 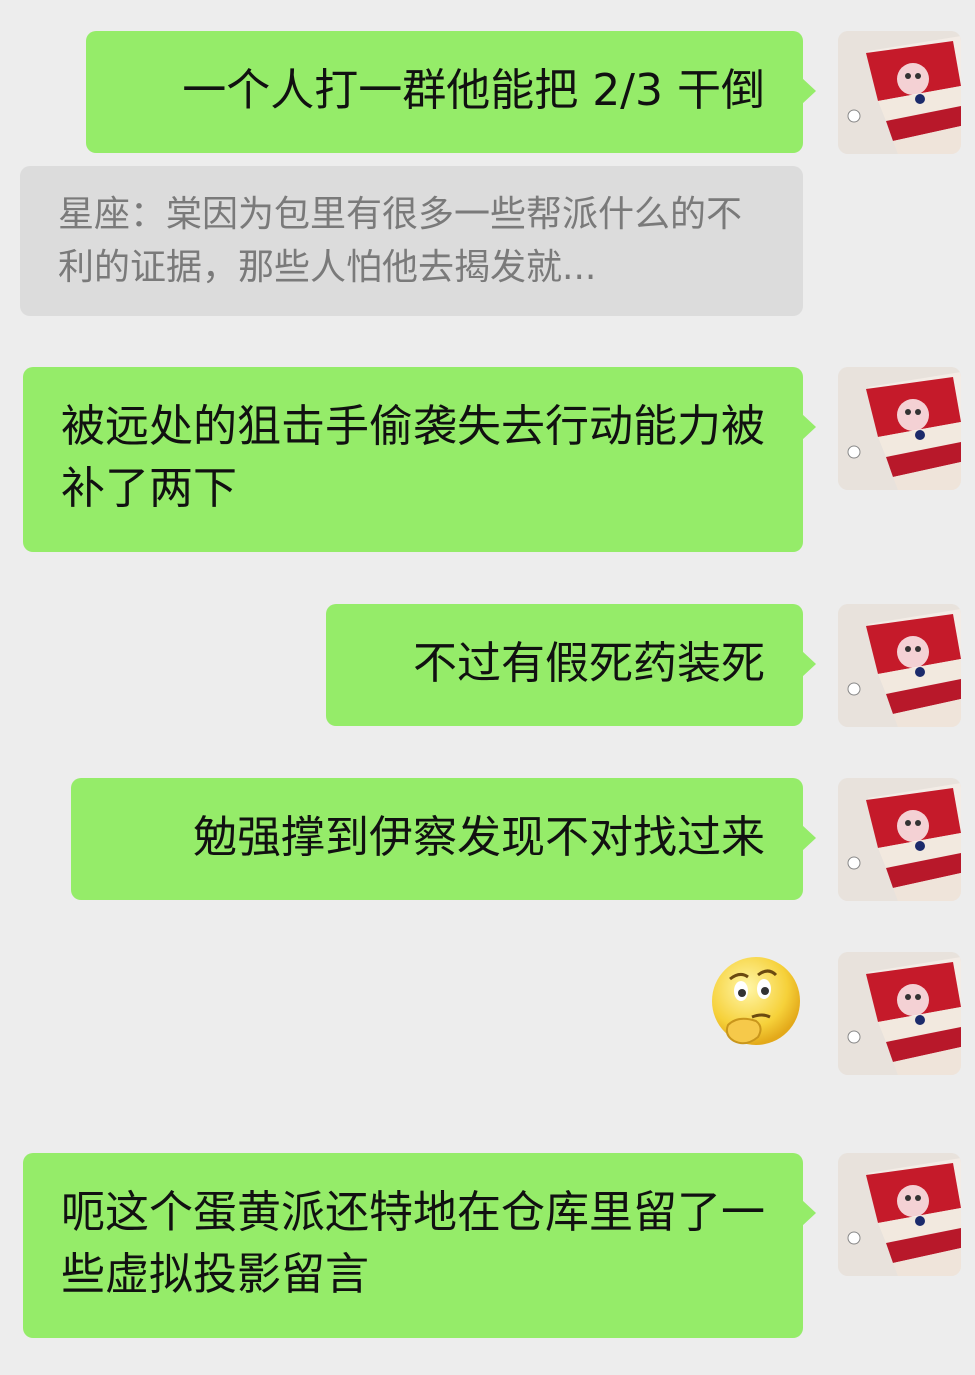 I want to click on thinking-face-emoji, so click(x=756, y=1003).